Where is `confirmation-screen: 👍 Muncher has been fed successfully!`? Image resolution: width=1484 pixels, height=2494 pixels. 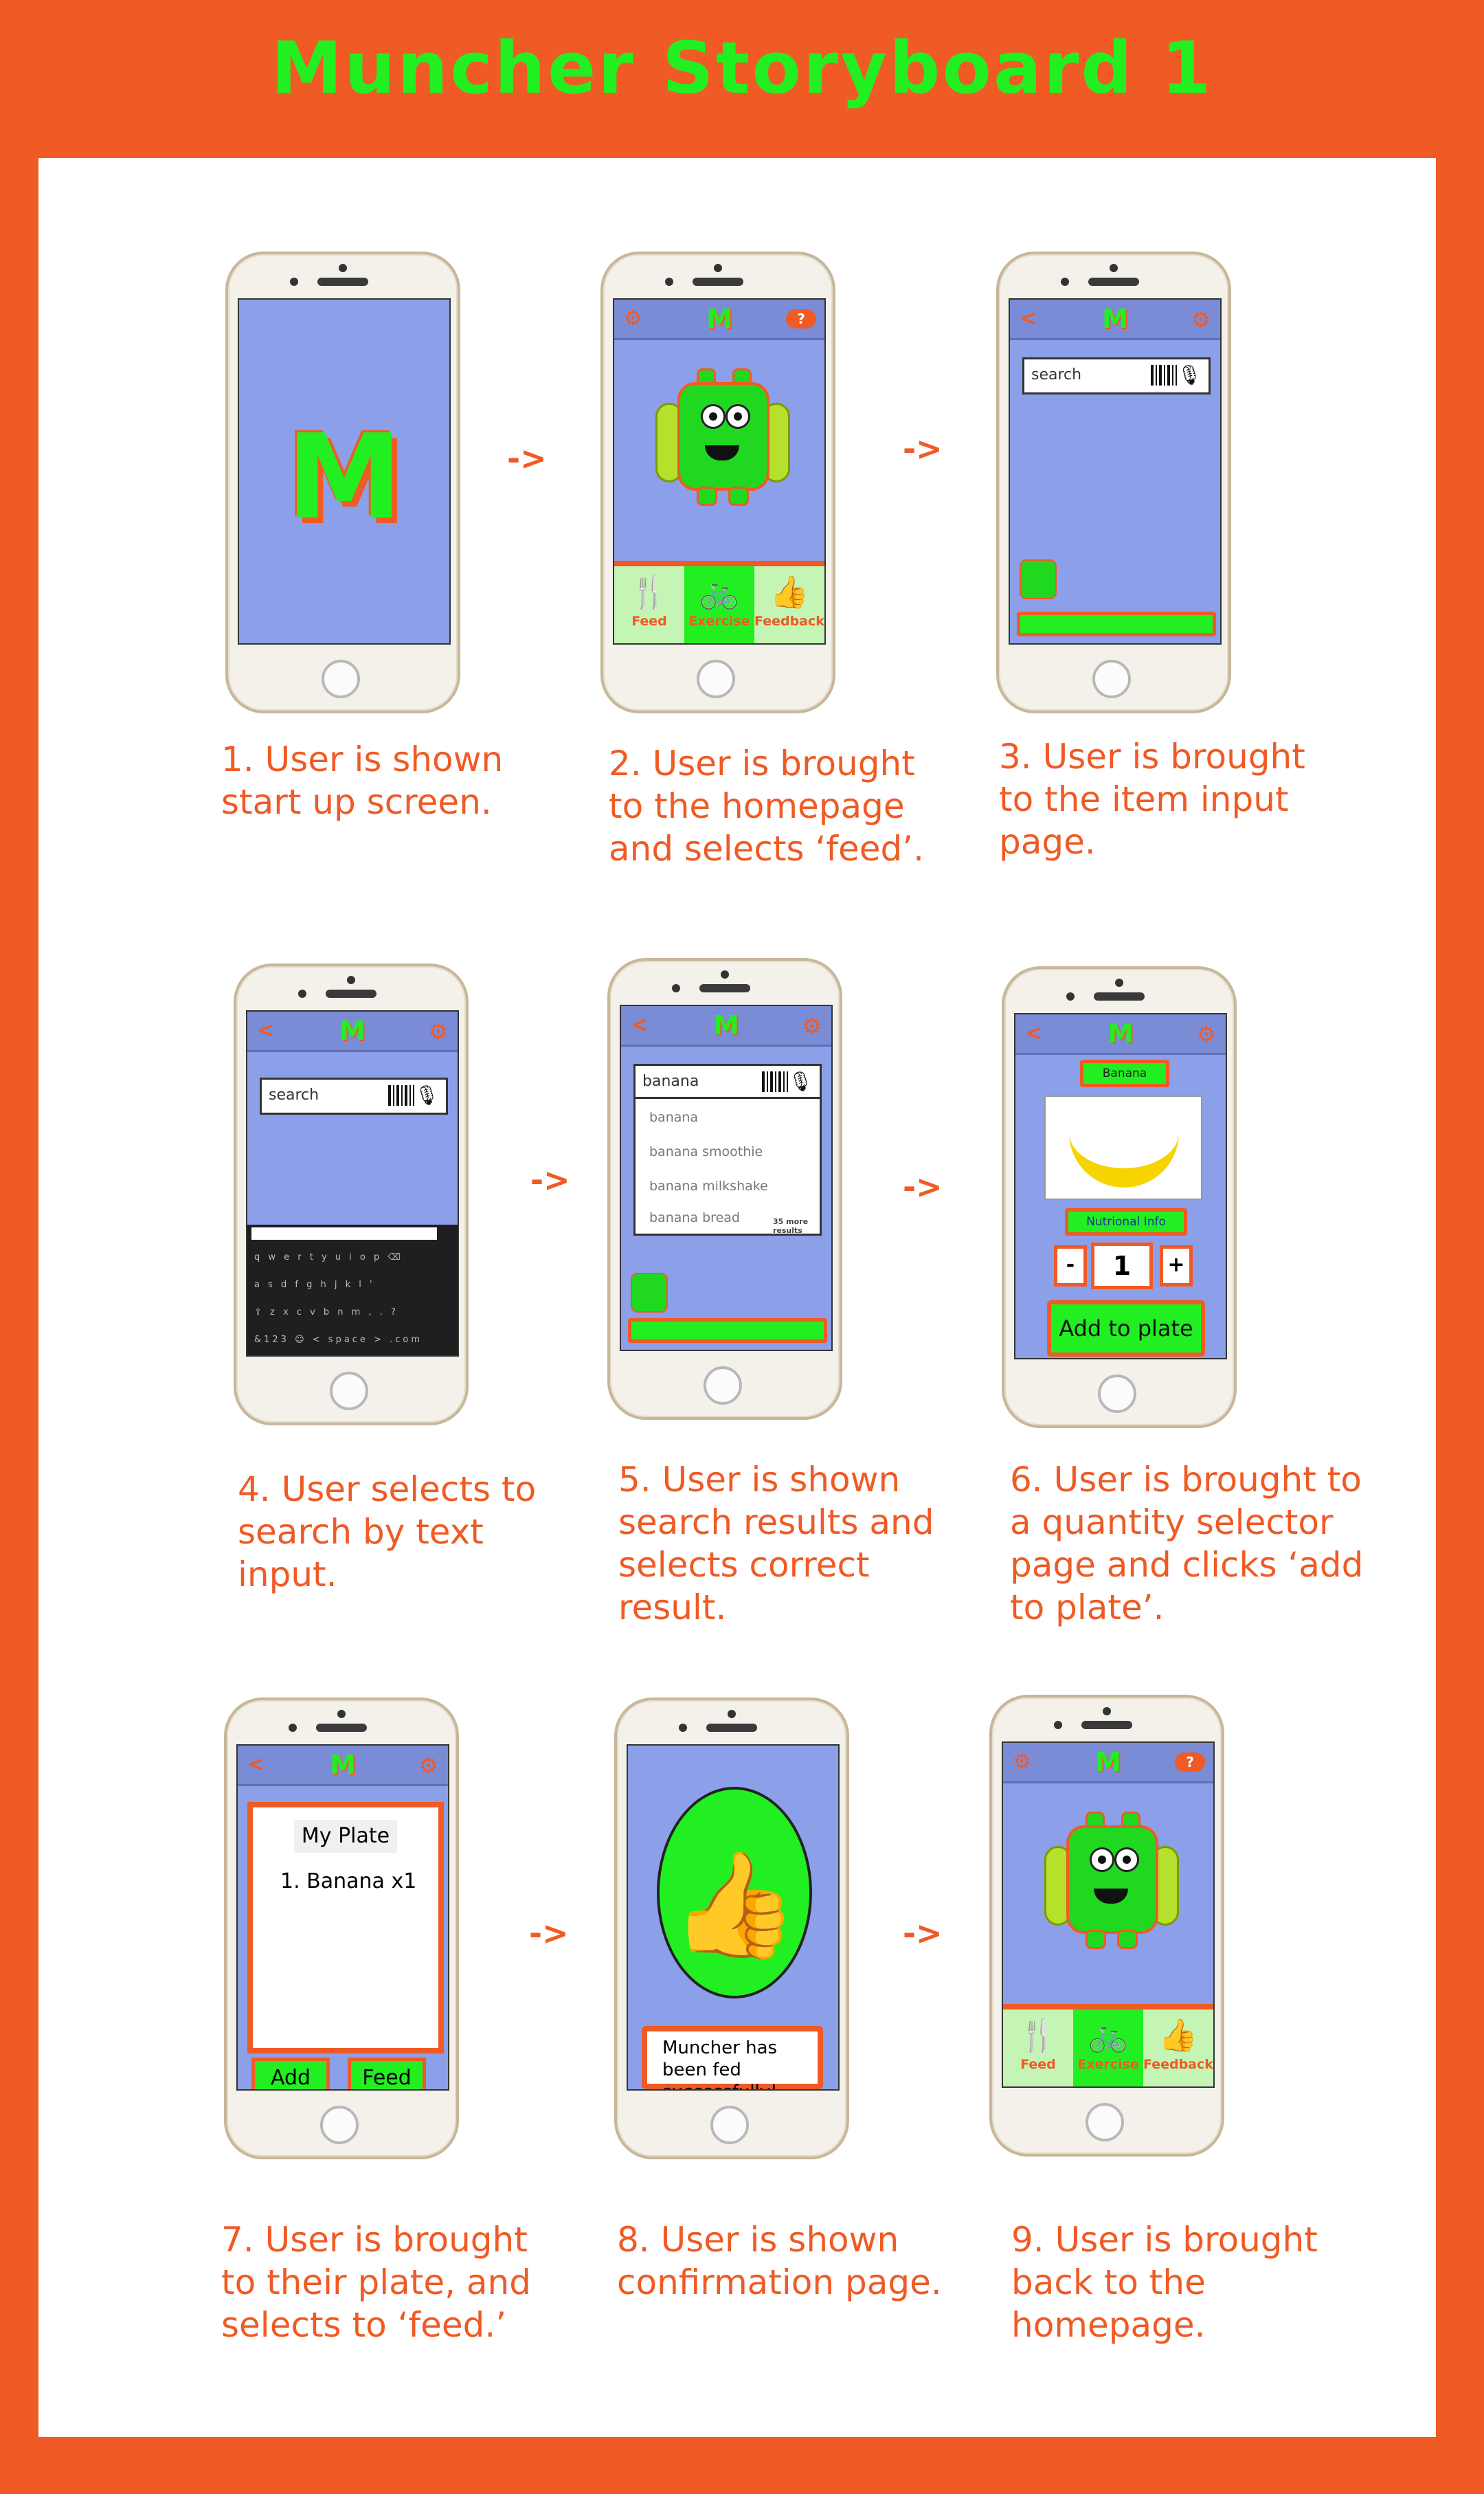 confirmation-screen: 👍 Muncher has been fed successfully! is located at coordinates (733, 1917).